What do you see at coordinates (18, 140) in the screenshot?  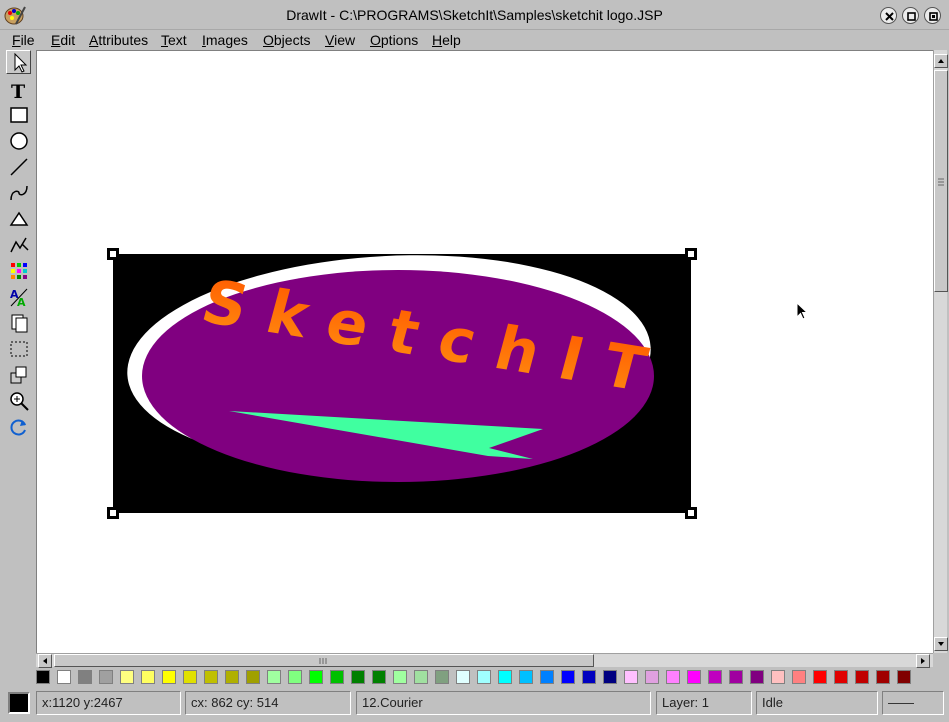 I see `ellipse-tool` at bounding box center [18, 140].